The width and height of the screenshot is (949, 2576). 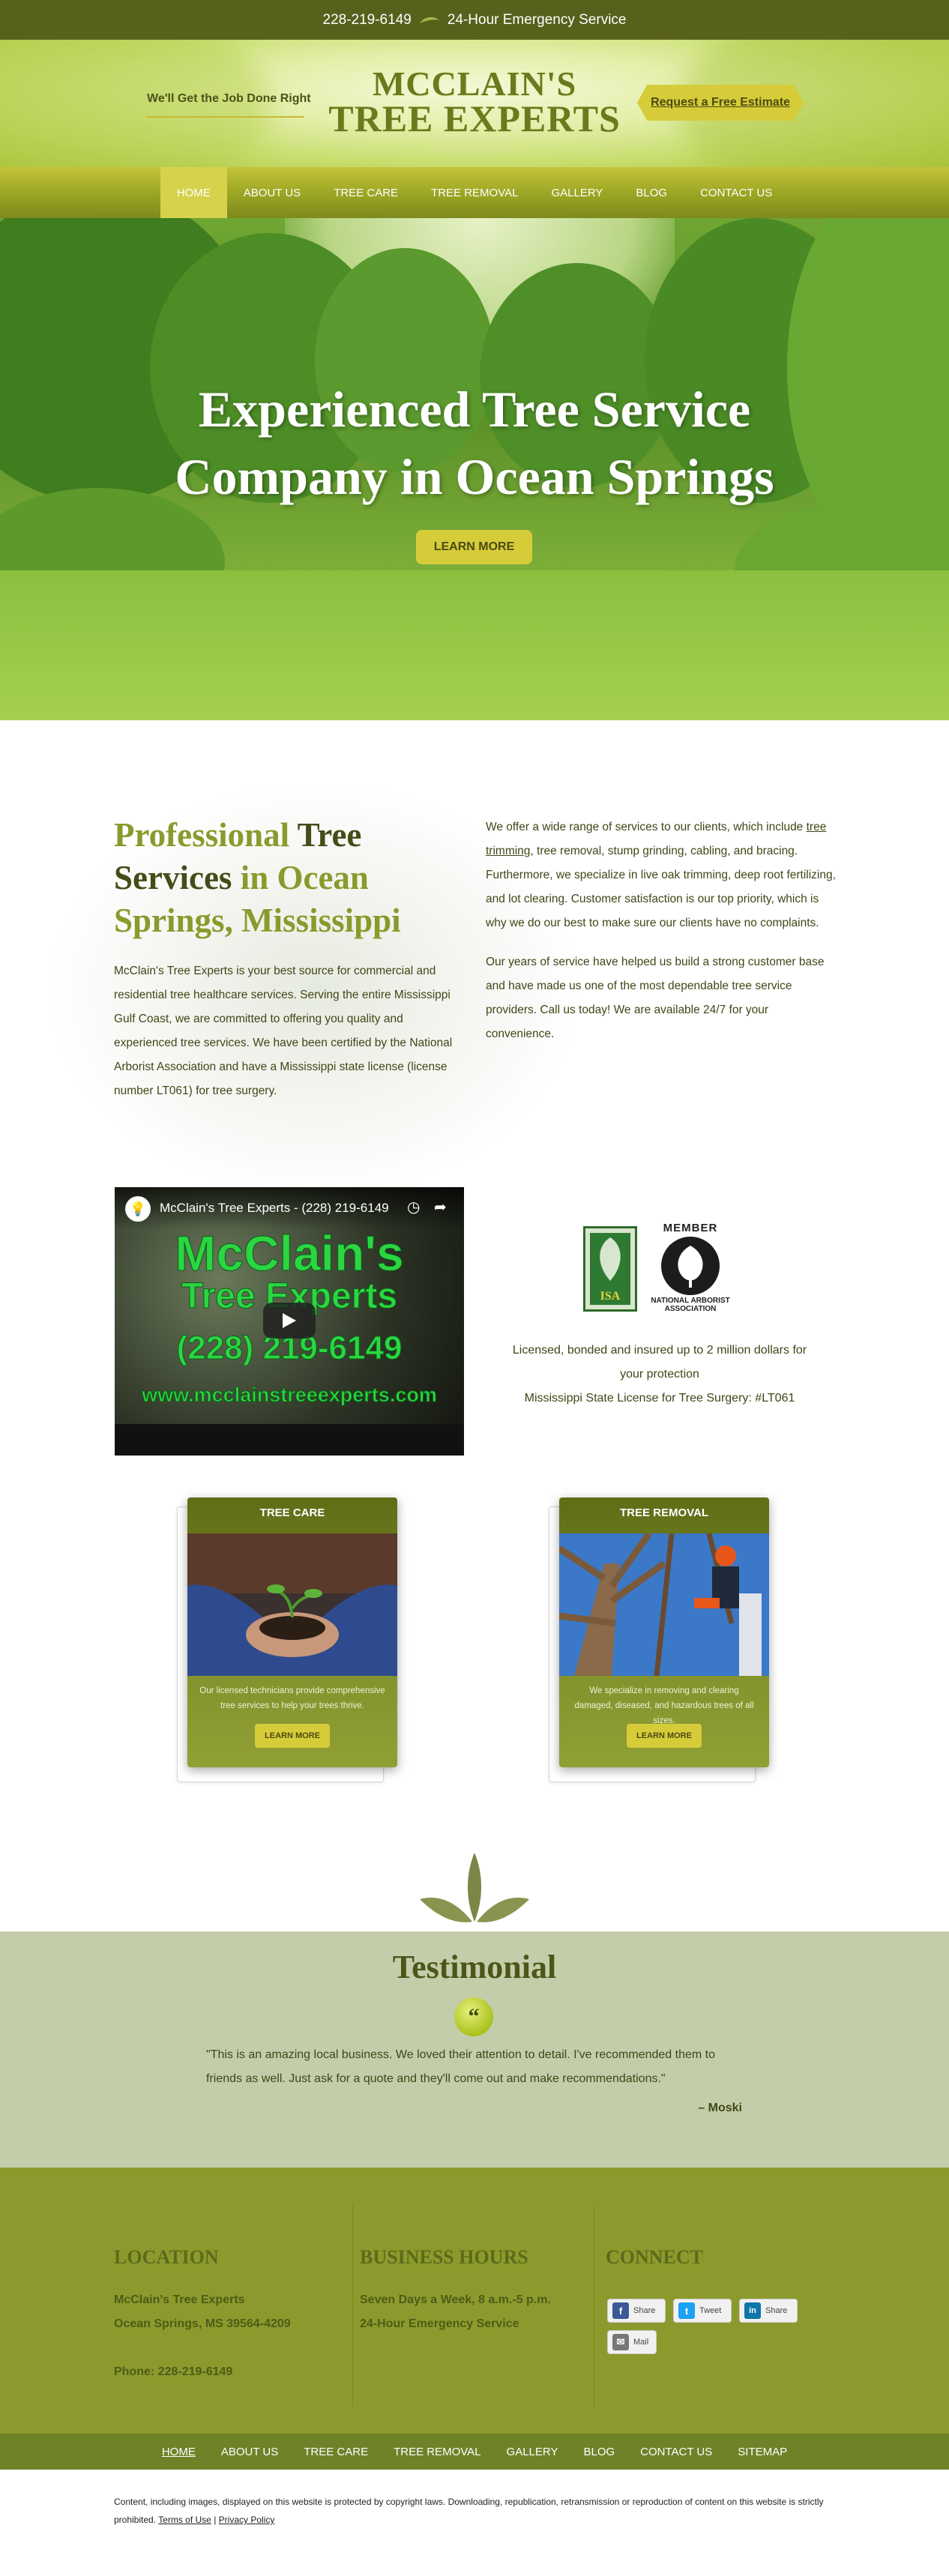 I want to click on facebook-icon: f, so click(x=620, y=2311).